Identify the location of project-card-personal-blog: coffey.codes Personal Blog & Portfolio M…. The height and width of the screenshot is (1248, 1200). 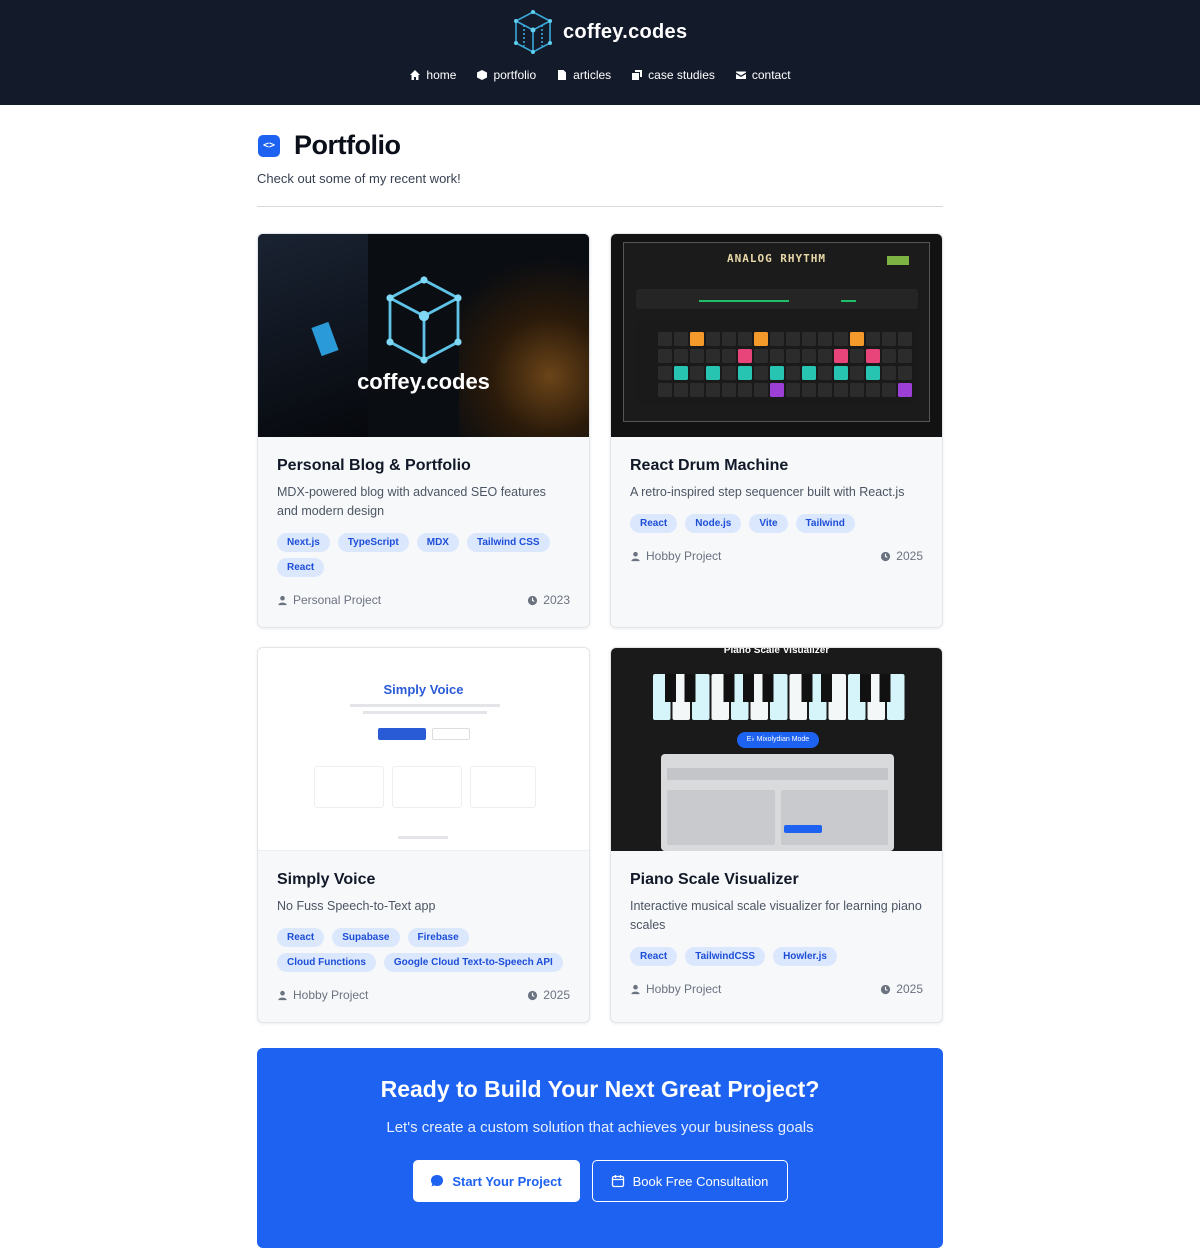
(423, 430).